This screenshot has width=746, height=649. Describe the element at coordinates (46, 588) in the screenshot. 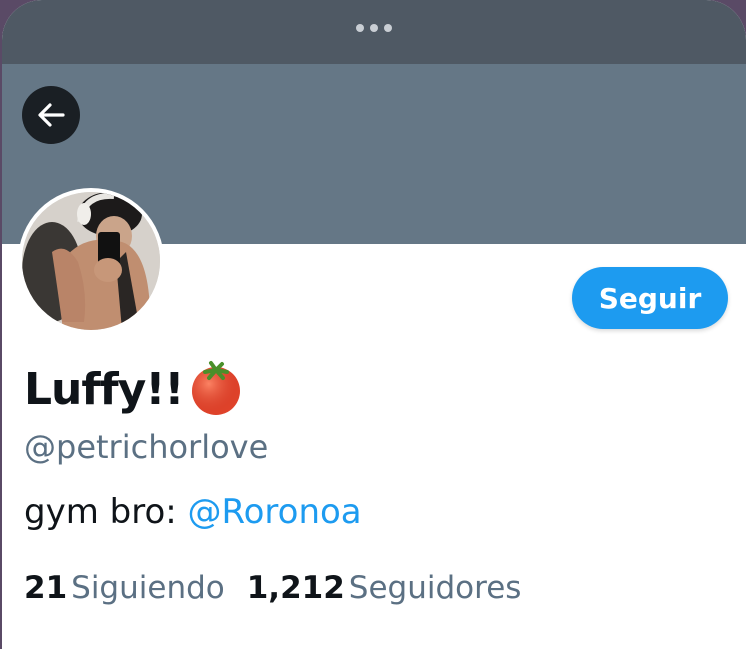

I see `following-count: 21` at that location.